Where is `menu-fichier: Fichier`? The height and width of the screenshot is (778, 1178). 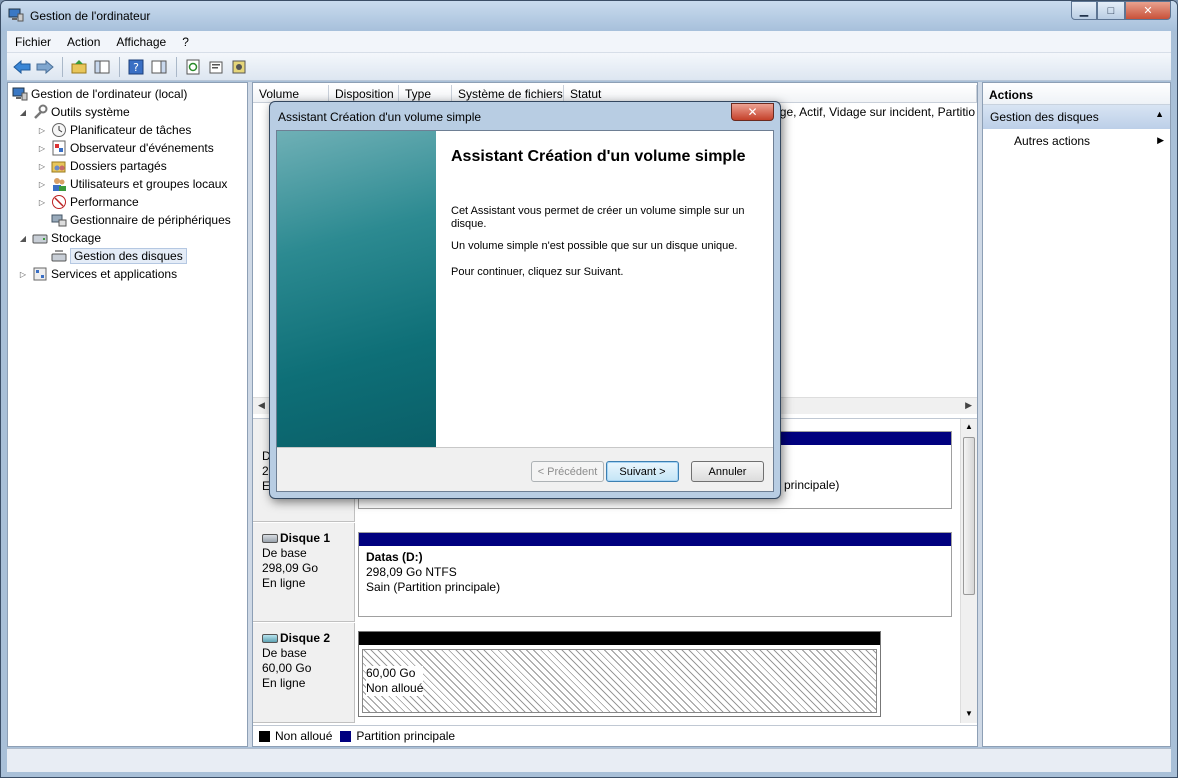
menu-fichier: Fichier is located at coordinates (33, 42).